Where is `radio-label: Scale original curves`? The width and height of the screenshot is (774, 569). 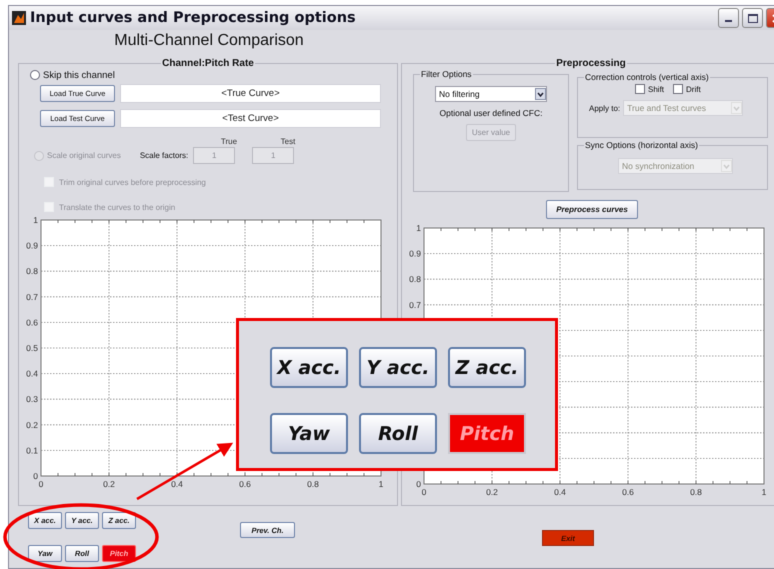
radio-label: Scale original curves is located at coordinates (84, 155).